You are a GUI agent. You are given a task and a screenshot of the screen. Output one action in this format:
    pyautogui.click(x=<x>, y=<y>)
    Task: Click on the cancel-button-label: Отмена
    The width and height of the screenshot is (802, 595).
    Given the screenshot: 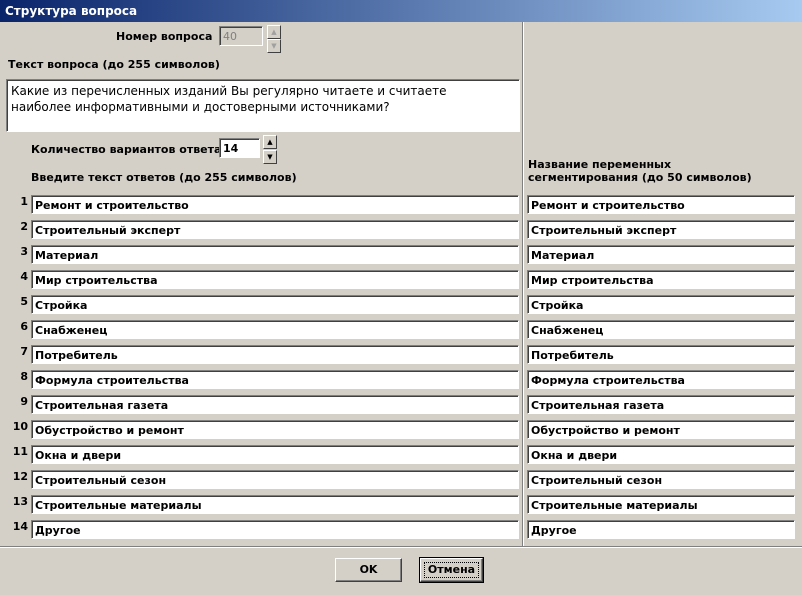 What is the action you would take?
    pyautogui.click(x=451, y=570)
    